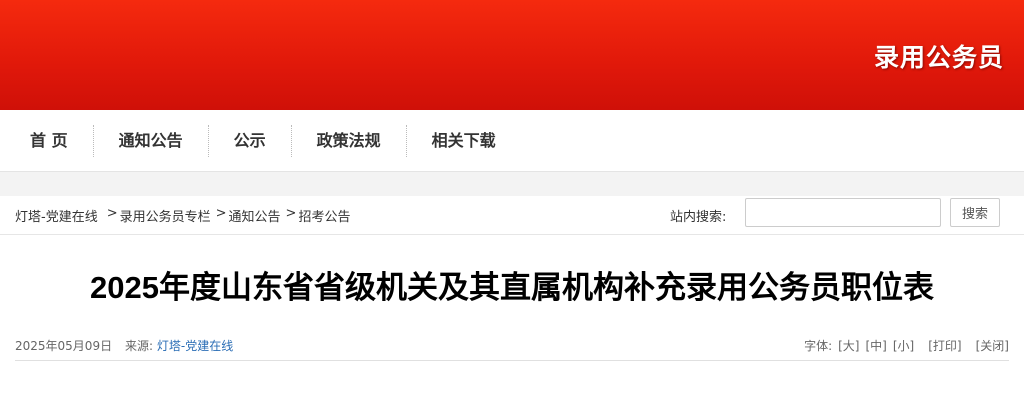 This screenshot has height=400, width=1024. I want to click on font-large-button: [大], so click(848, 345).